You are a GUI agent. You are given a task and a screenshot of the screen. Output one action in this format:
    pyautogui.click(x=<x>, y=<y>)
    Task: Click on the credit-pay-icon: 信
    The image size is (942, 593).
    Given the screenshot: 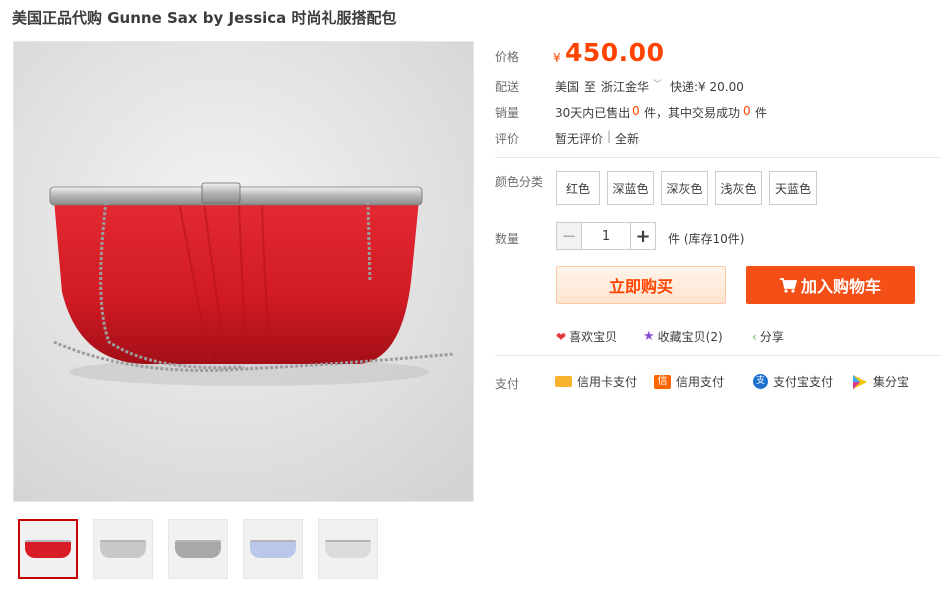 What is the action you would take?
    pyautogui.click(x=662, y=381)
    